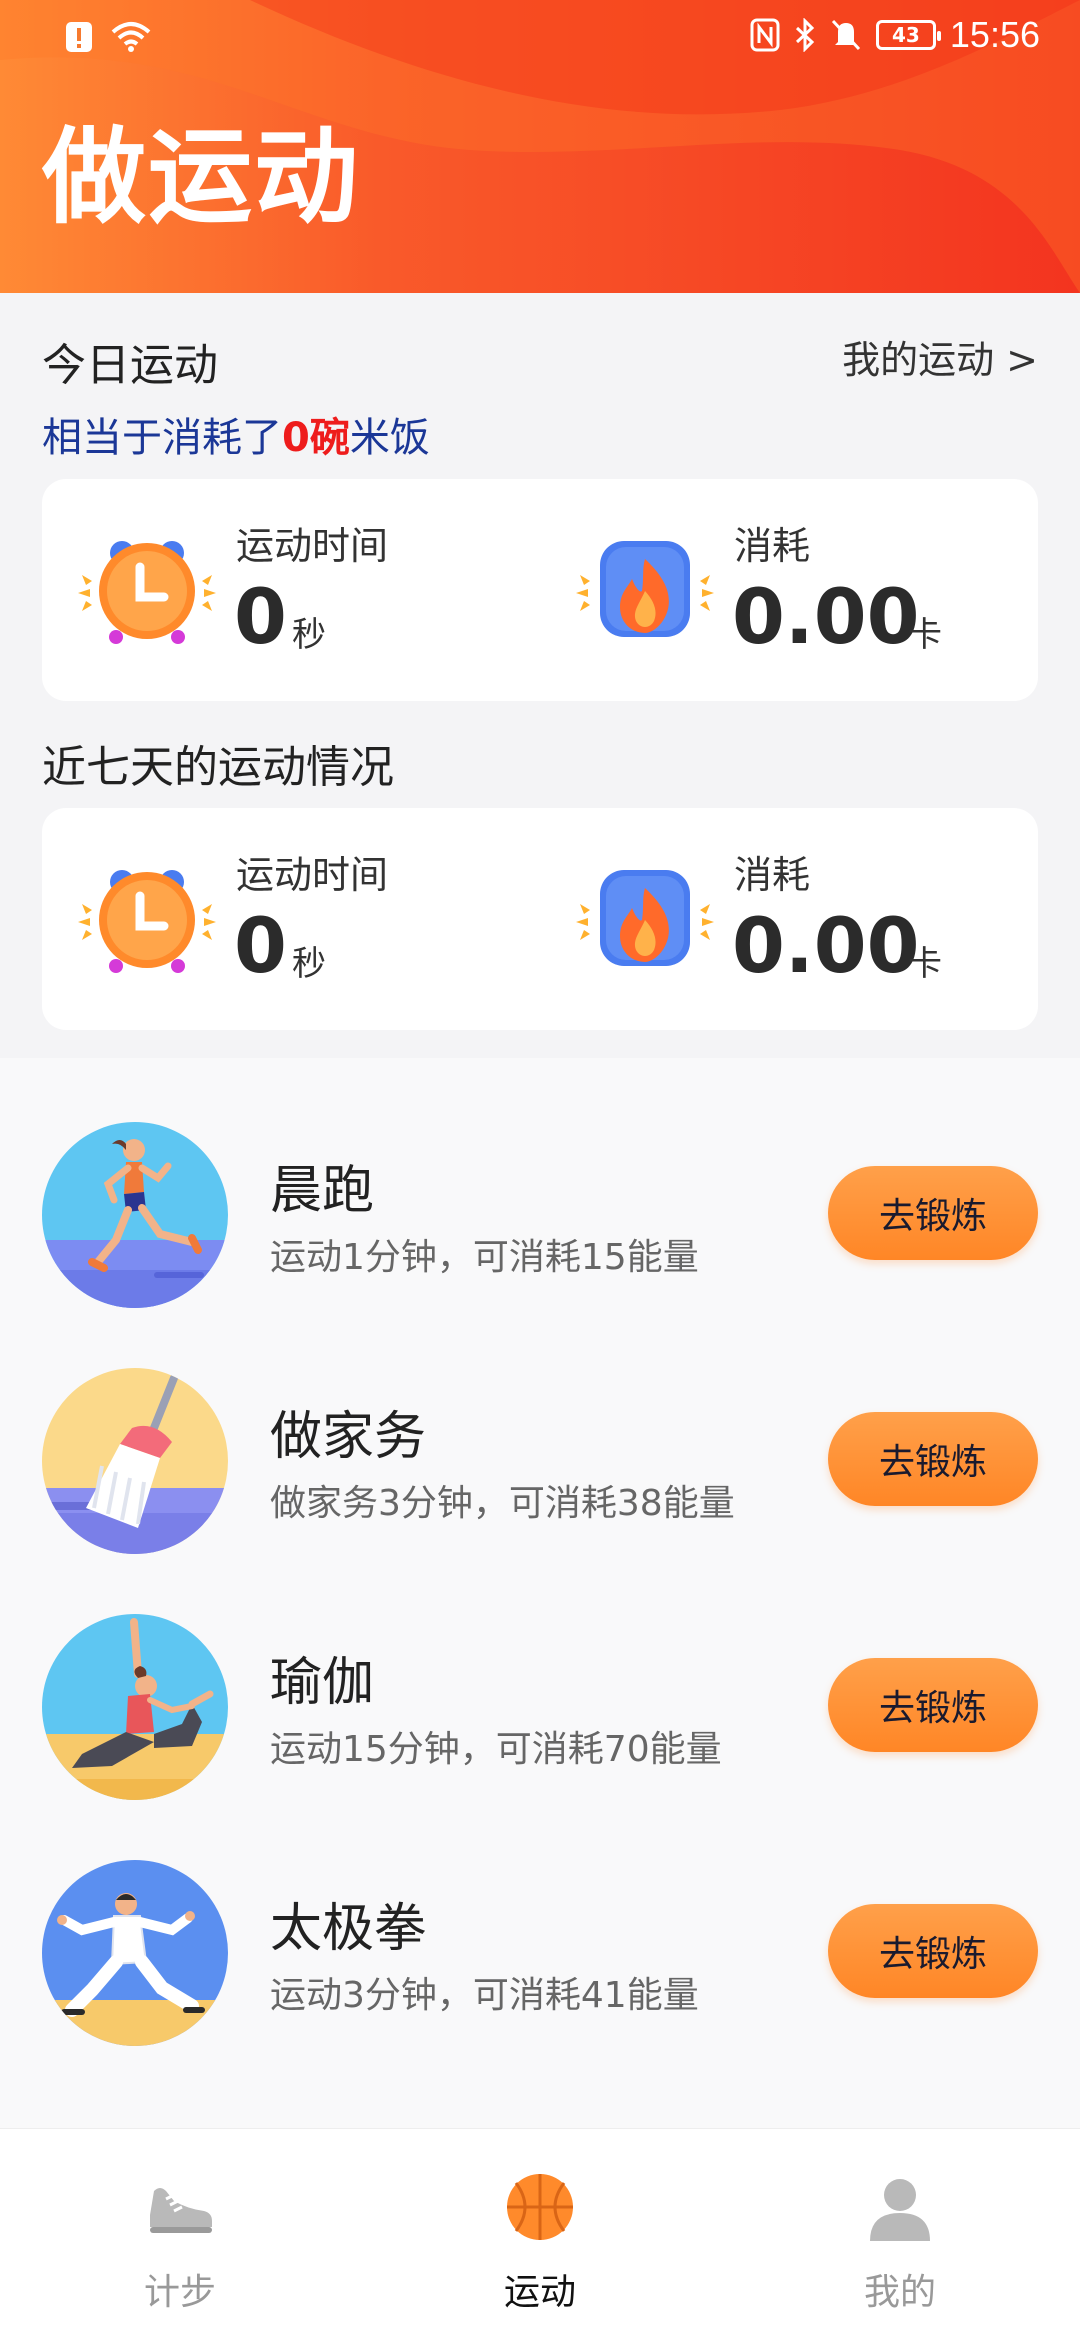 The height and width of the screenshot is (2340, 1080). Describe the element at coordinates (540, 38) in the screenshot. I see `status-bar: 43 15:56` at that location.